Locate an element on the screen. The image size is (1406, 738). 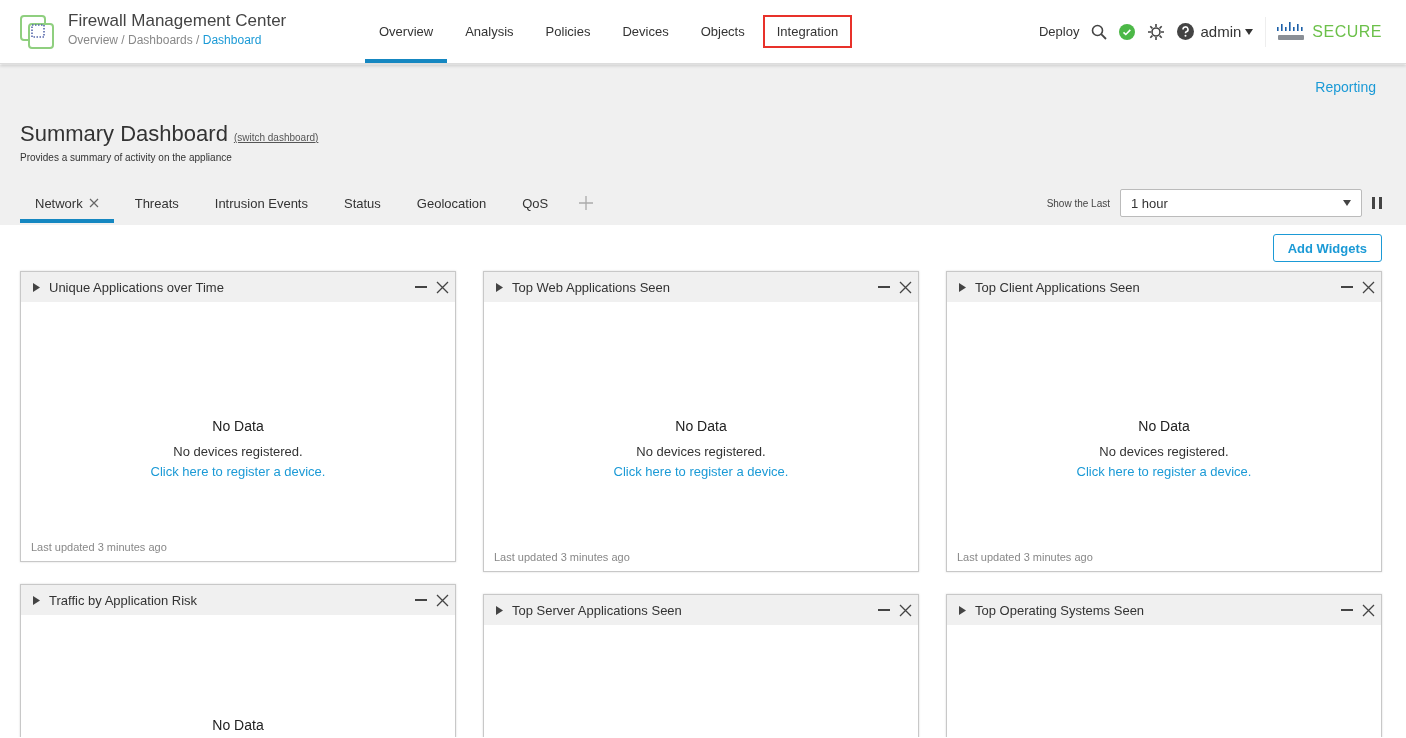
widget-title: Top Client Applications Seen is located at coordinates (1058, 287).